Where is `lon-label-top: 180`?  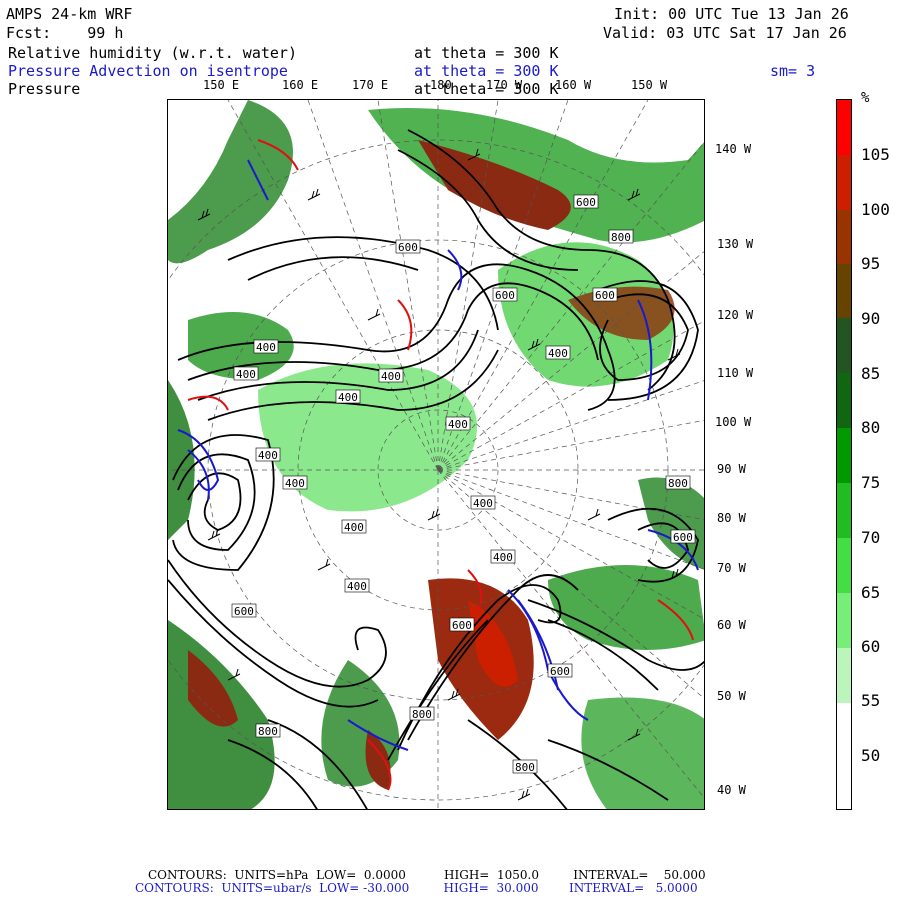
lon-label-top: 180 is located at coordinates (441, 85).